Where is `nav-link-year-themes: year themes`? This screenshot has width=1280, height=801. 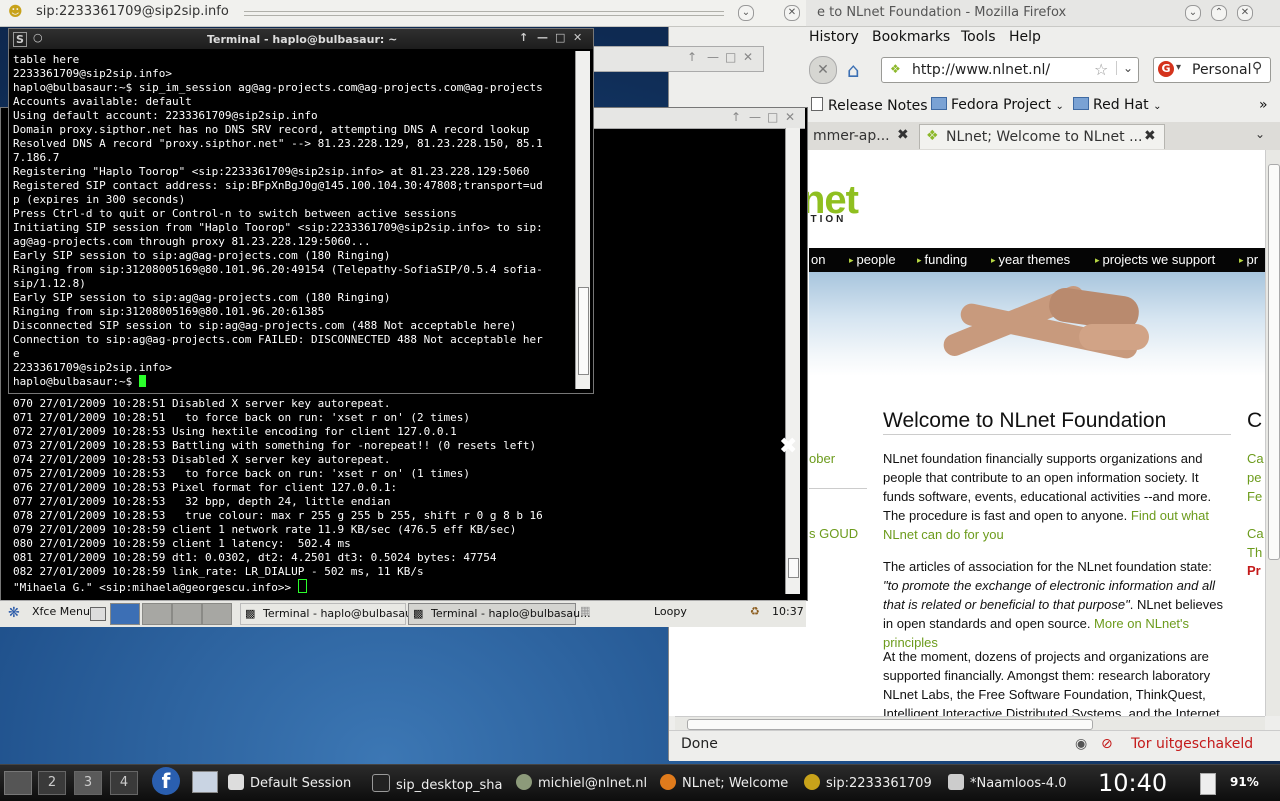
nav-link-year-themes: year themes is located at coordinates (1031, 259).